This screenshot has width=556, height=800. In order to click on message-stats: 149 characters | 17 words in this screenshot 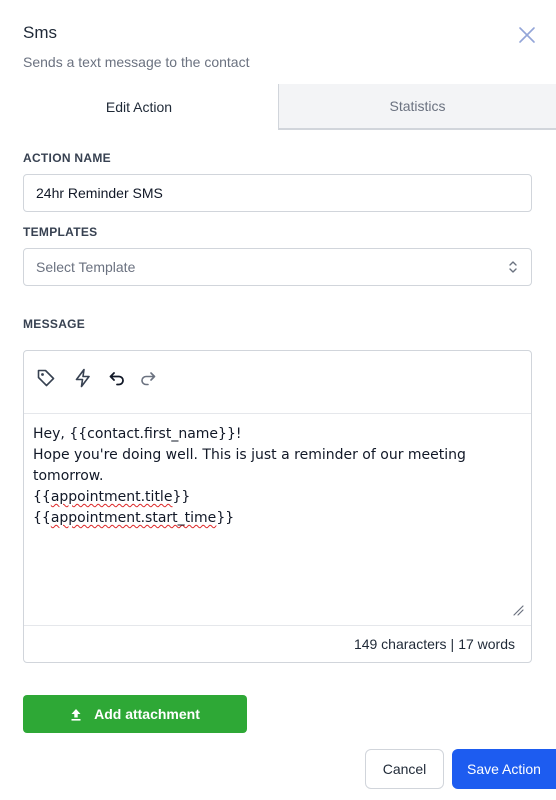, I will do `click(277, 643)`.